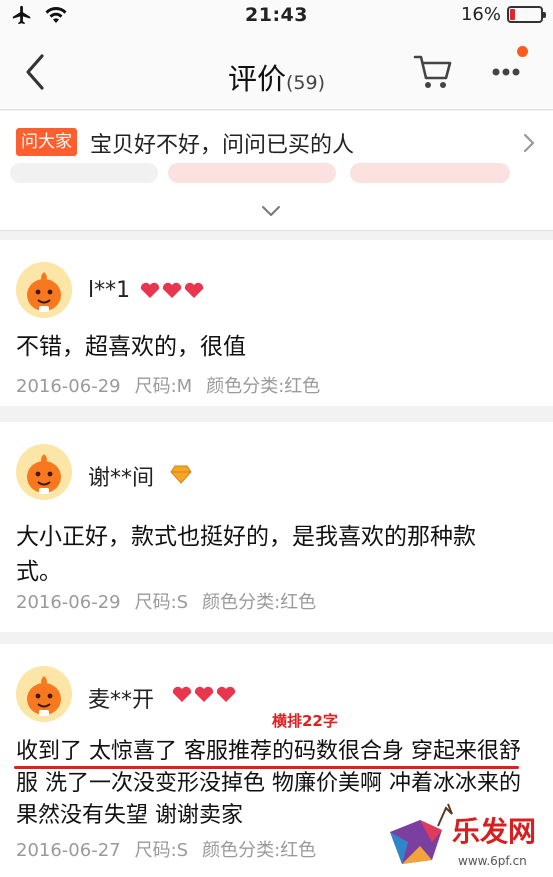 Image resolution: width=553 pixels, height=877 pixels. What do you see at coordinates (480, 14) in the screenshot?
I see `battery-percent: 16%` at bounding box center [480, 14].